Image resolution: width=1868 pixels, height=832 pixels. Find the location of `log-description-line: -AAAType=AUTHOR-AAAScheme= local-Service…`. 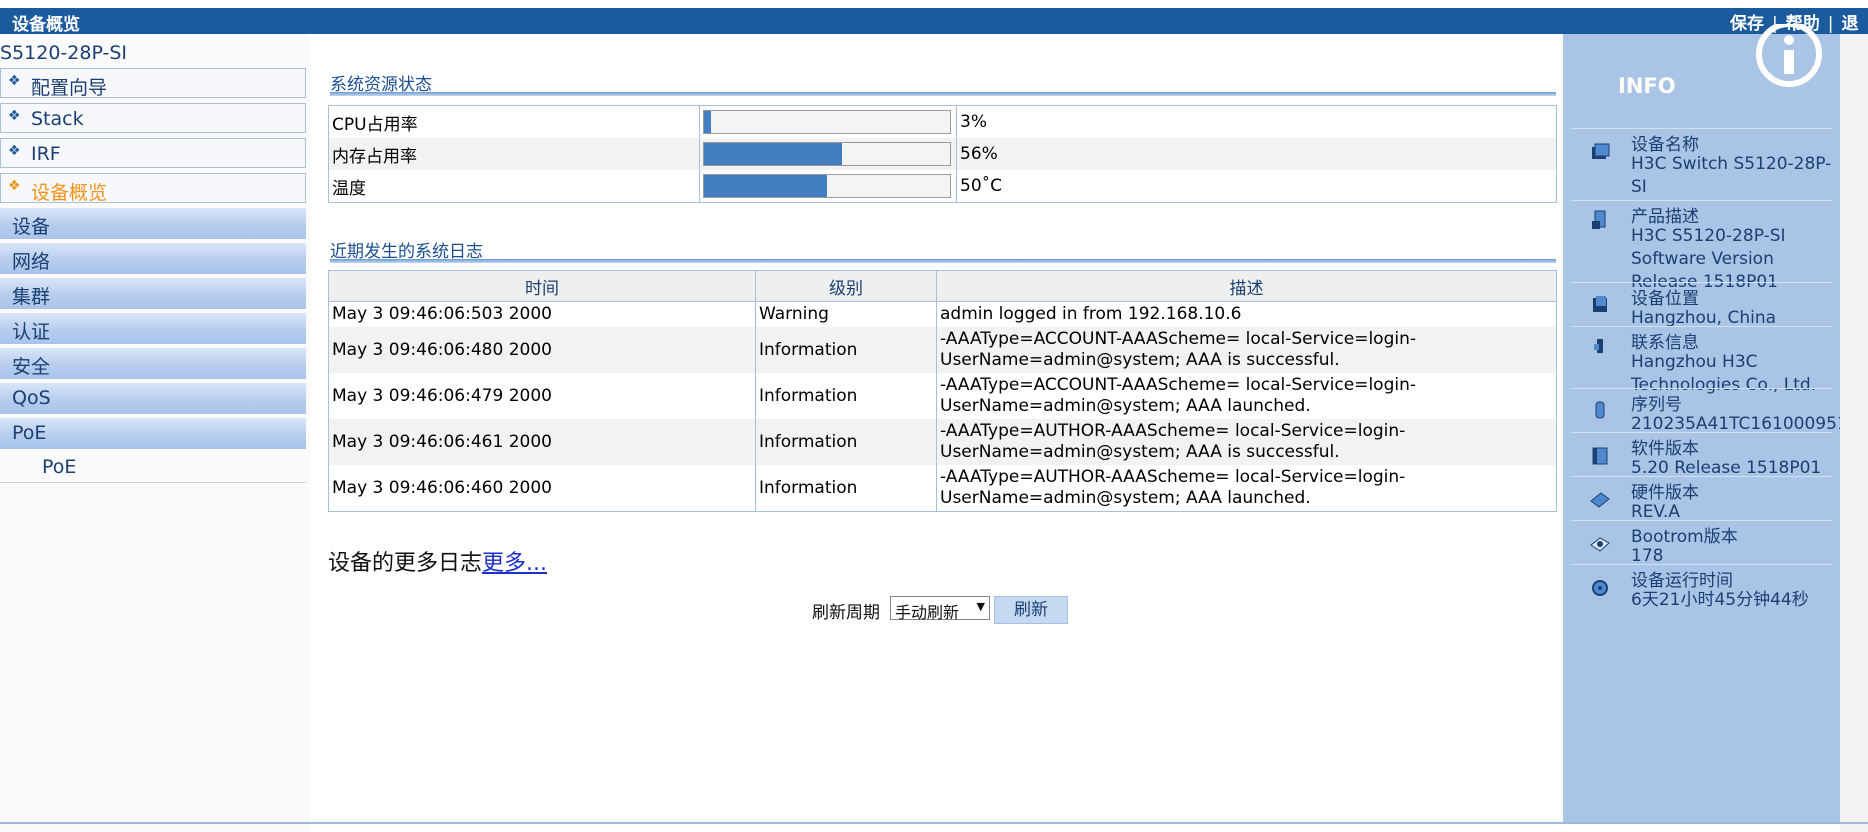

log-description-line: -AAAType=AUTHOR-AAAScheme= local-Service… is located at coordinates (1173, 431).